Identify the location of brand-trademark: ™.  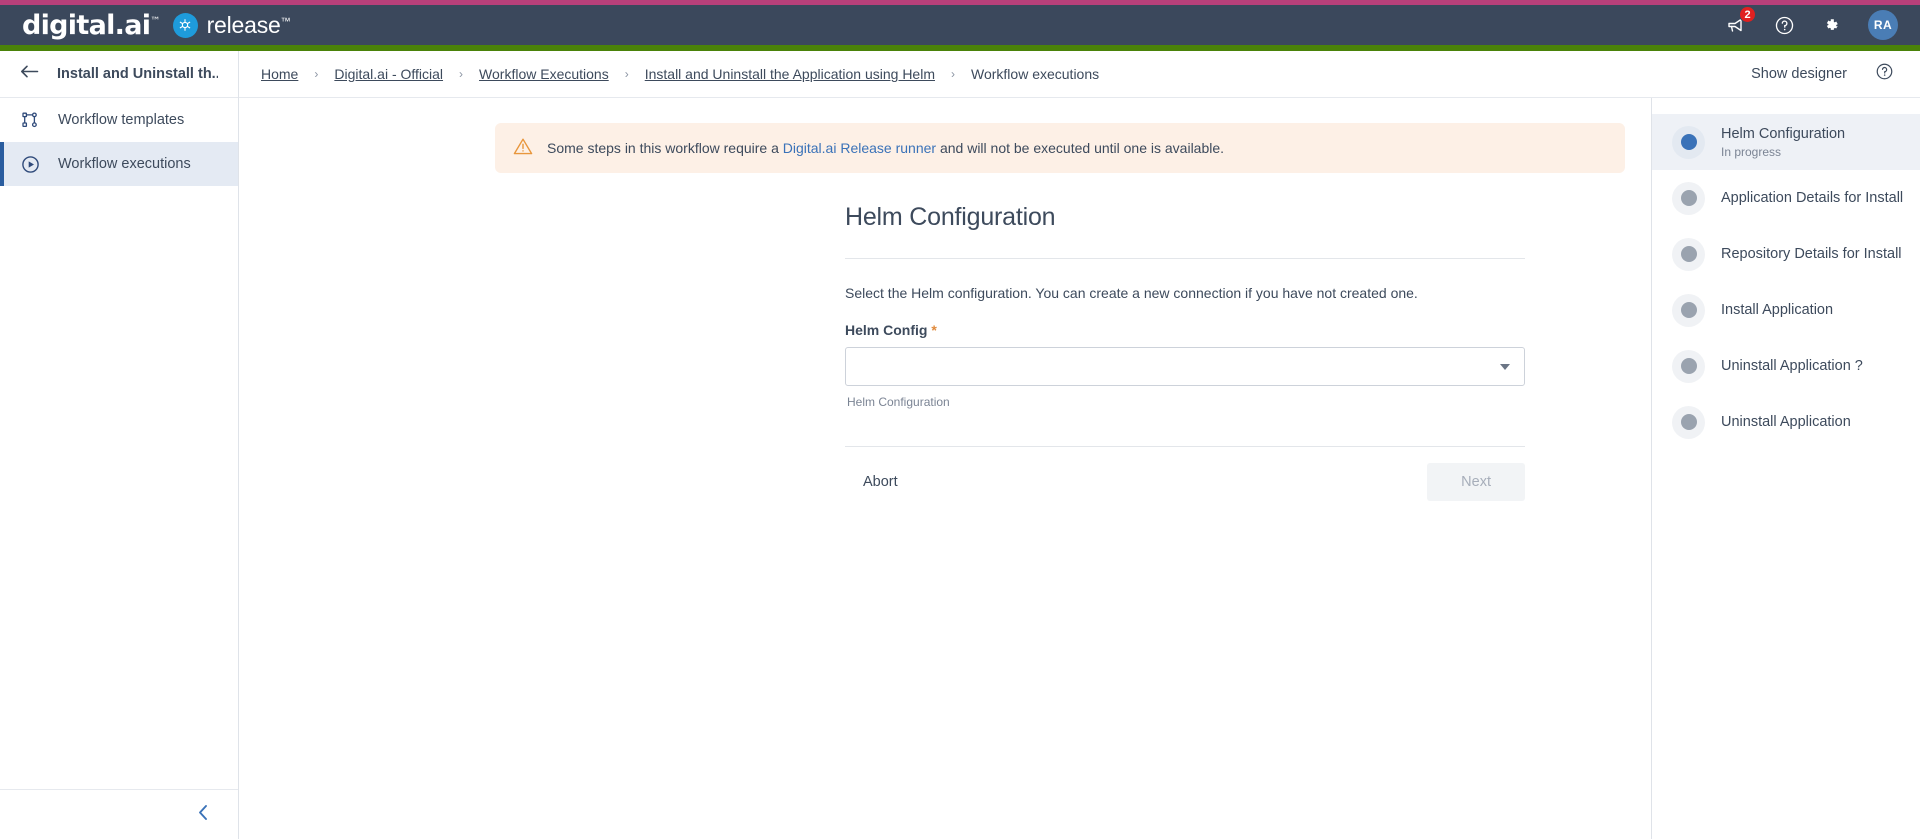
(155, 21).